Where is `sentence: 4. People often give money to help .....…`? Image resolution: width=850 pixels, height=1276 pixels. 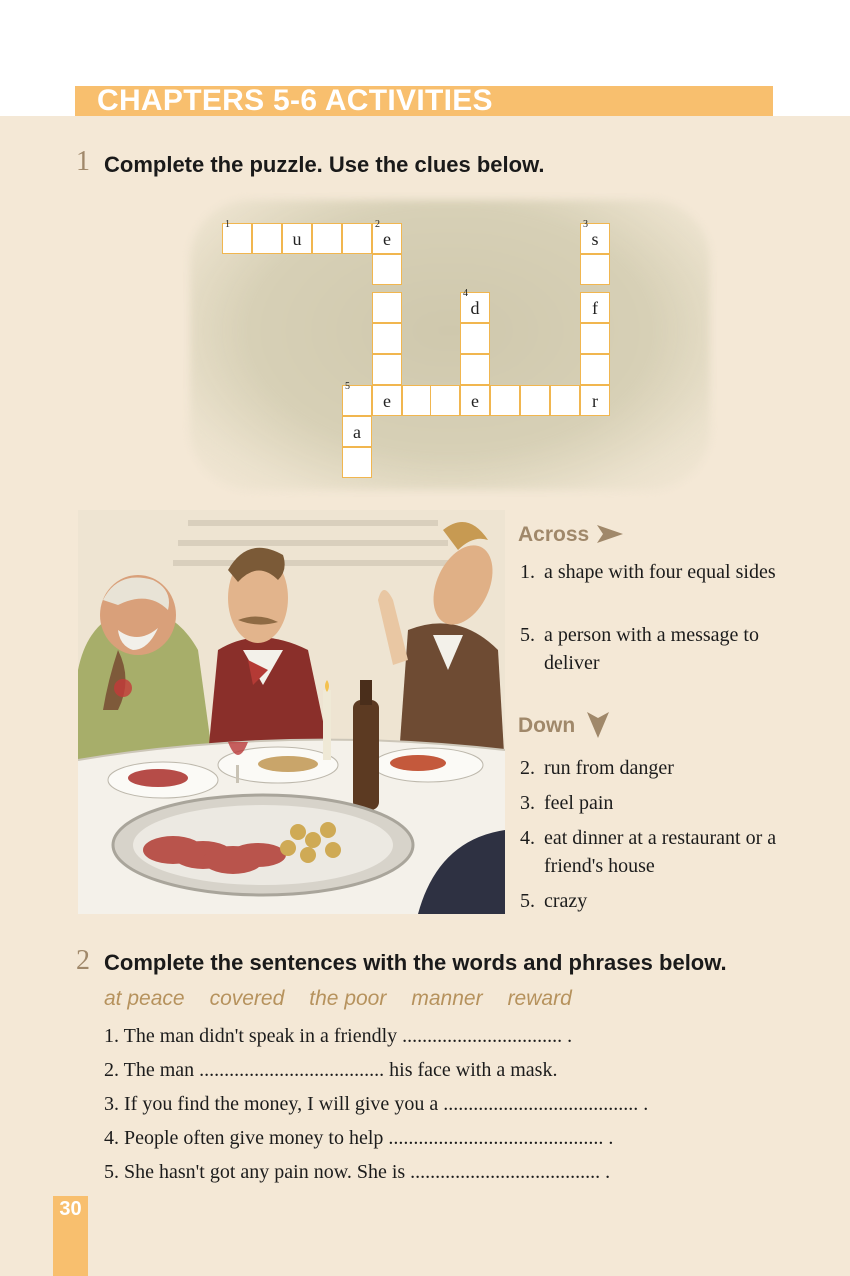 sentence: 4. People often give money to help .....… is located at coordinates (359, 1138).